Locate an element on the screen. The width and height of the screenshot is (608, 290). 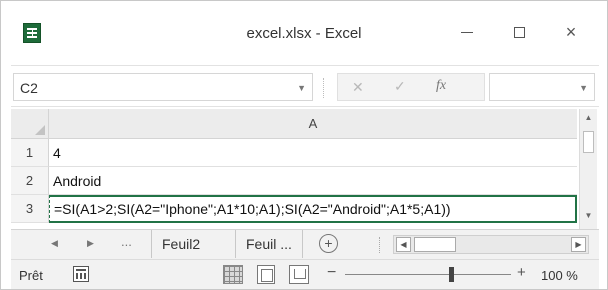
formula-input: ▼ is located at coordinates (542, 87).